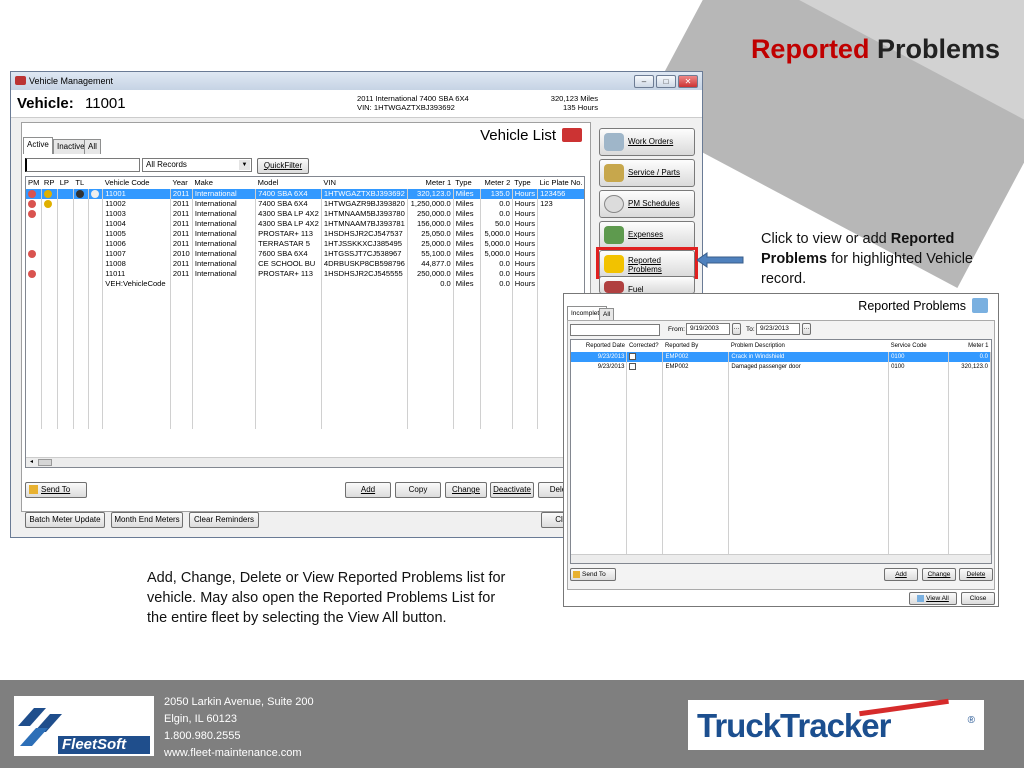 The width and height of the screenshot is (1024, 768). Describe the element at coordinates (65, 520) in the screenshot. I see `batch-meter-update-button: Batch Meter Update` at that location.